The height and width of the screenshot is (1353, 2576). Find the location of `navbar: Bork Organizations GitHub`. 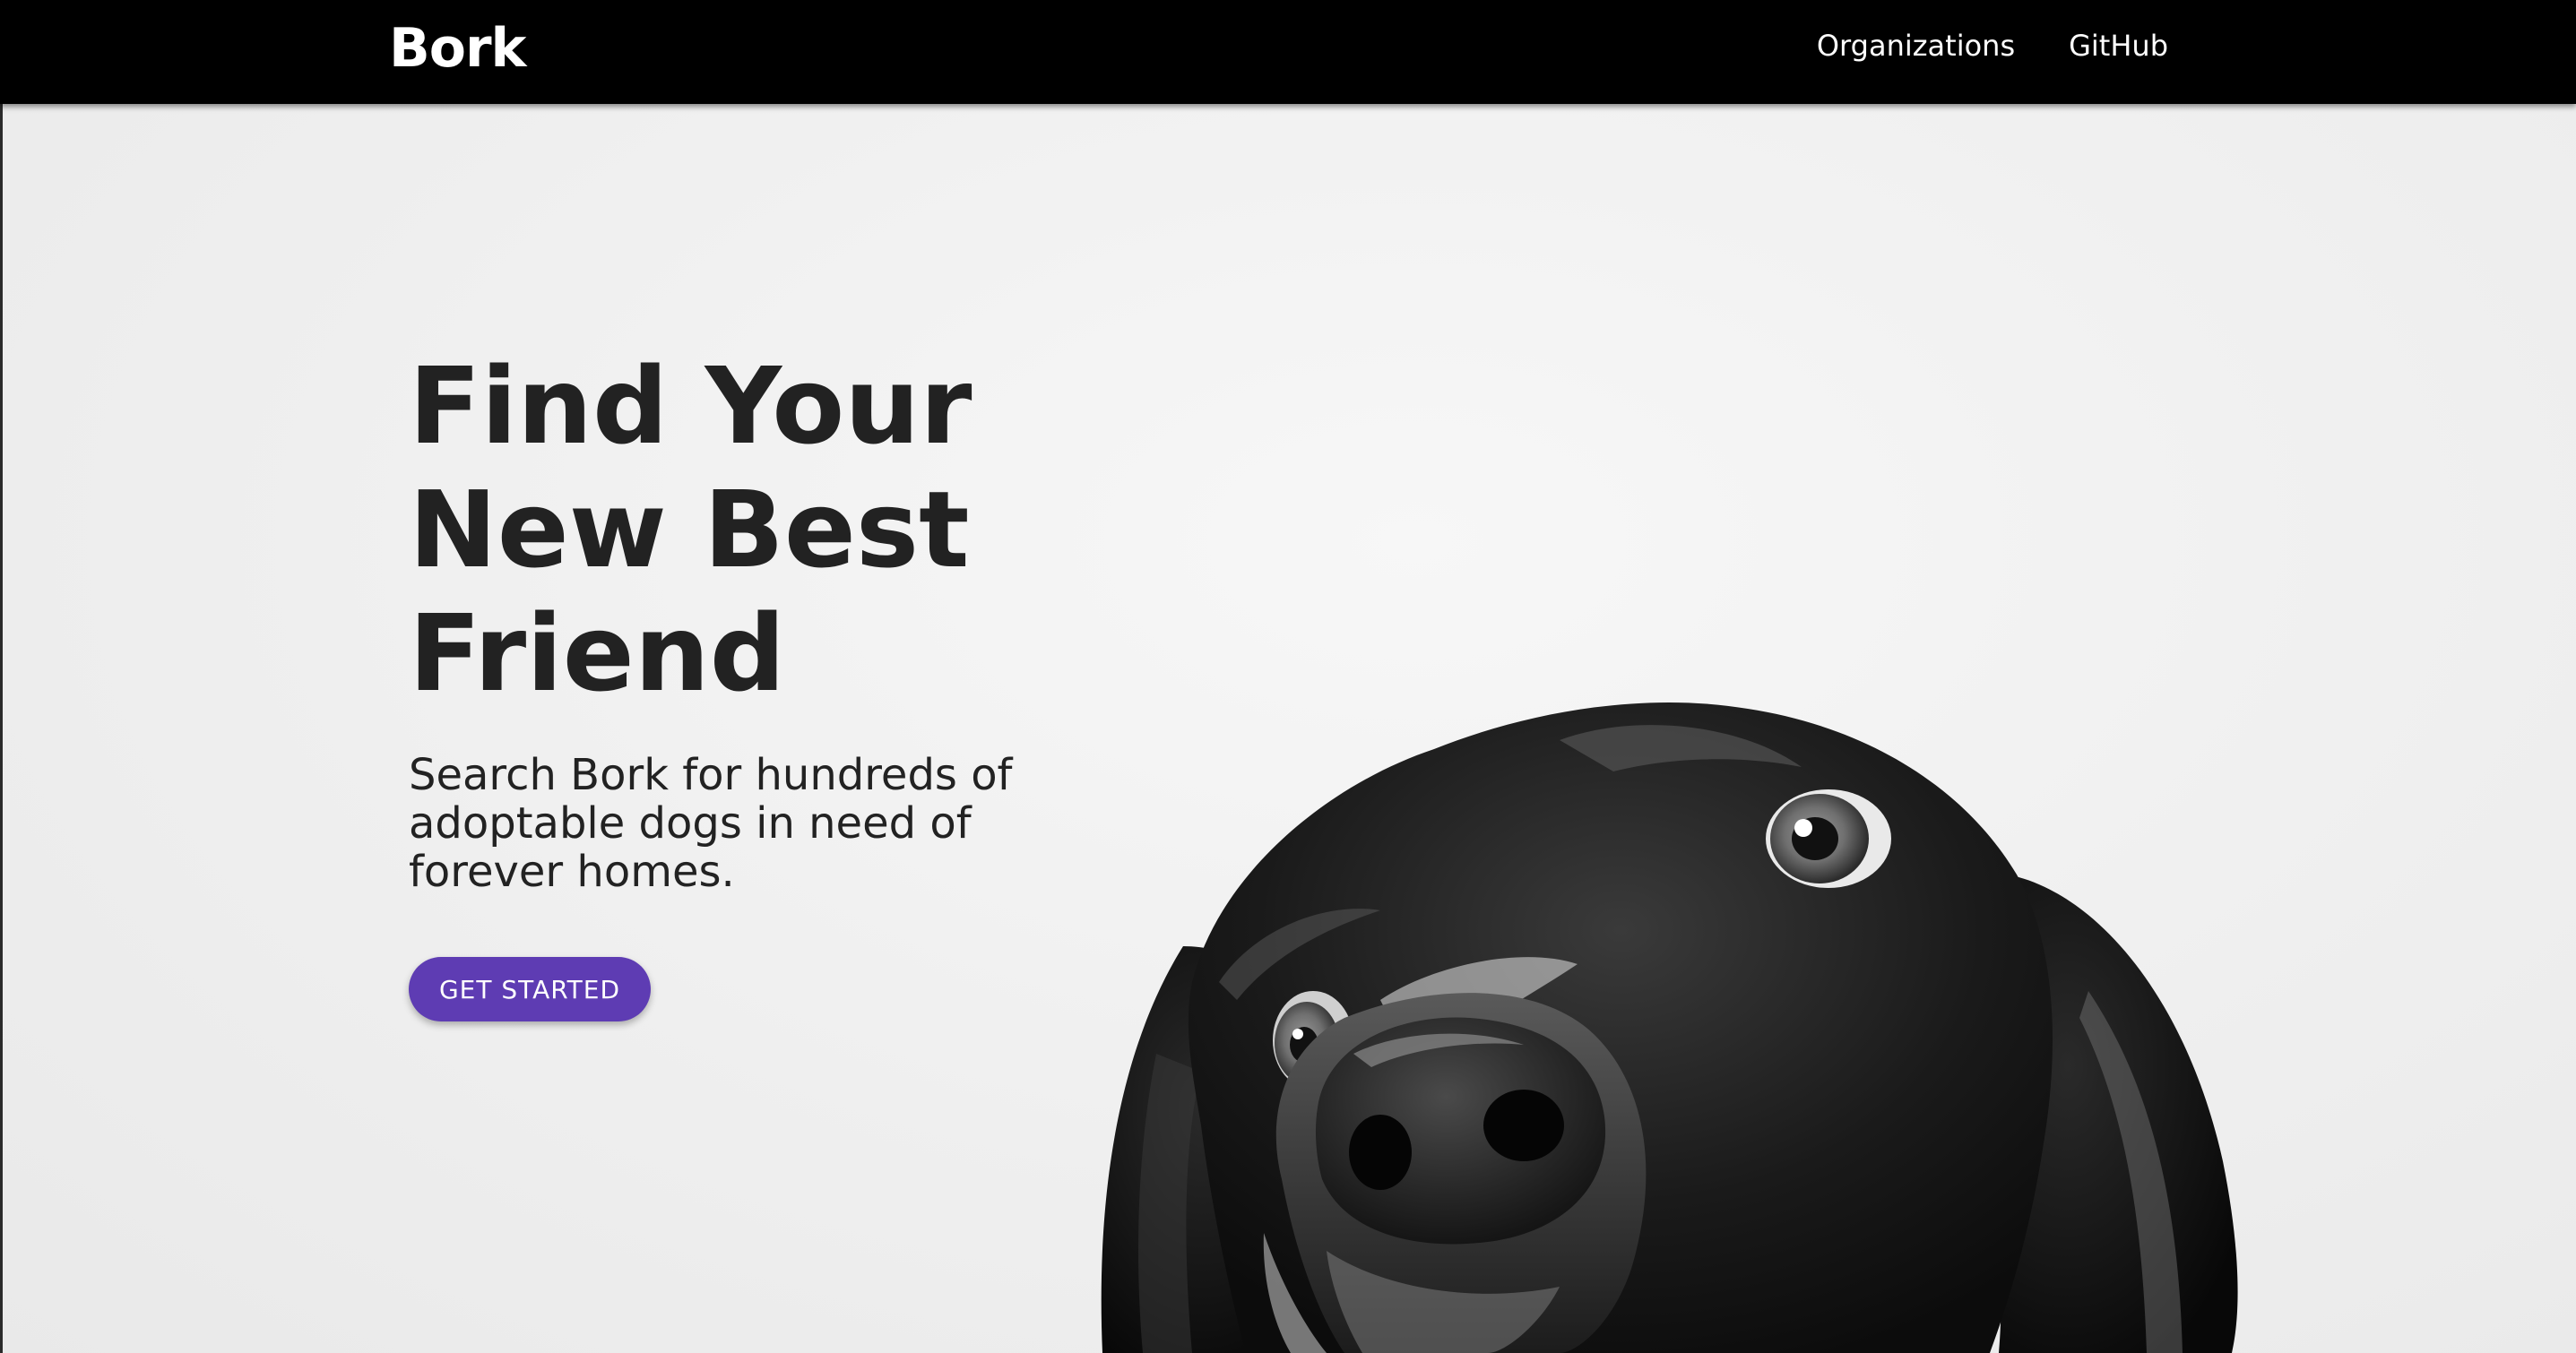

navbar: Bork Organizations GitHub is located at coordinates (1288, 52).